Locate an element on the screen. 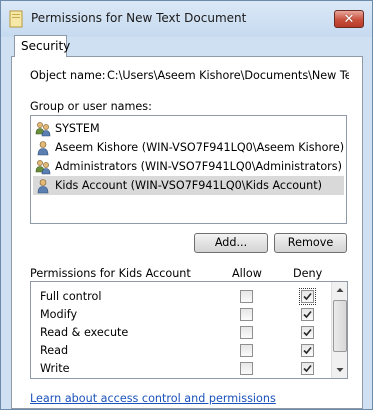  folder-document-icon is located at coordinates (16, 19).